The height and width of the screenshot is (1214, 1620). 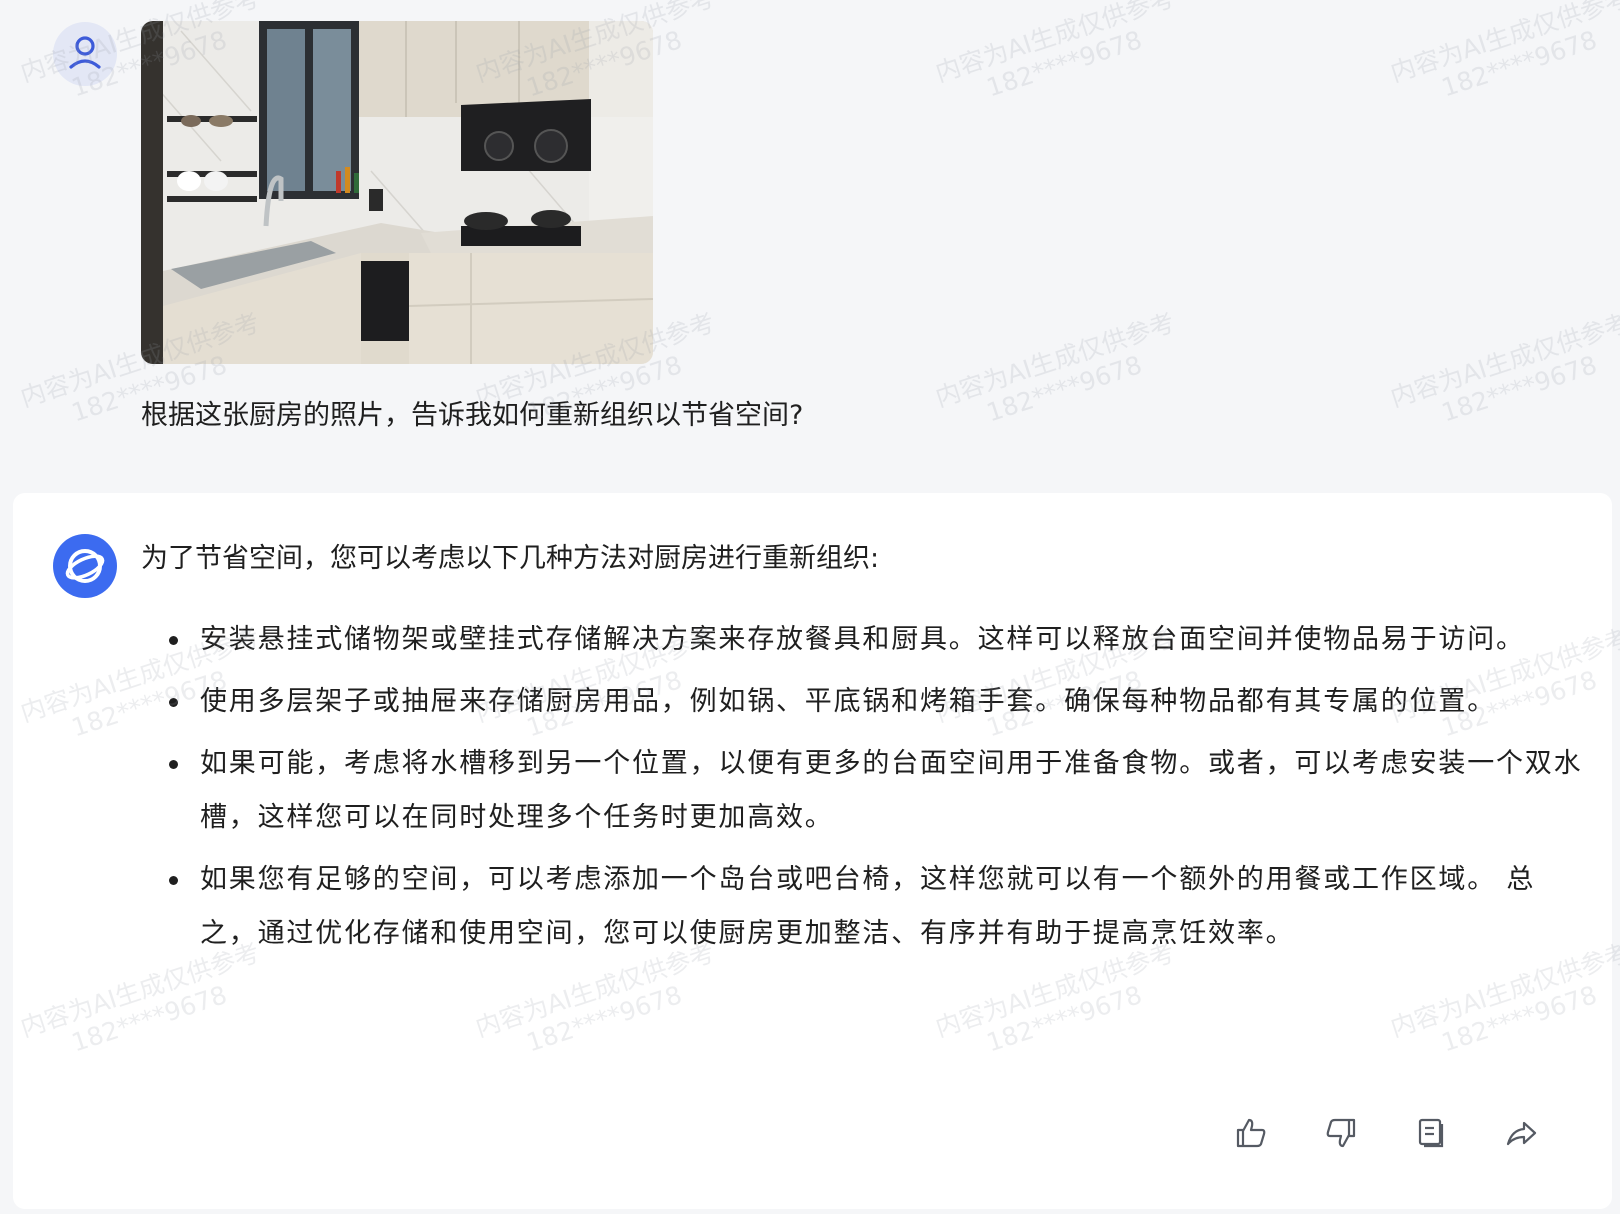 I want to click on share-icon, so click(x=1521, y=1133).